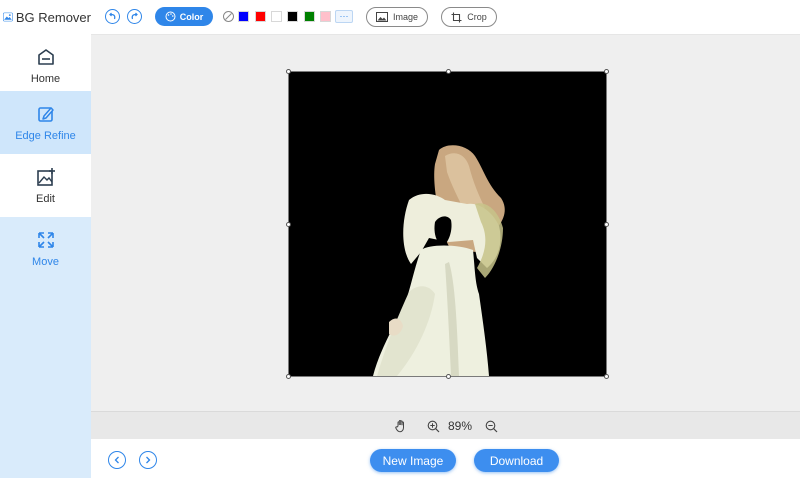 The width and height of the screenshot is (800, 478). I want to click on swatch-red, so click(260, 16).